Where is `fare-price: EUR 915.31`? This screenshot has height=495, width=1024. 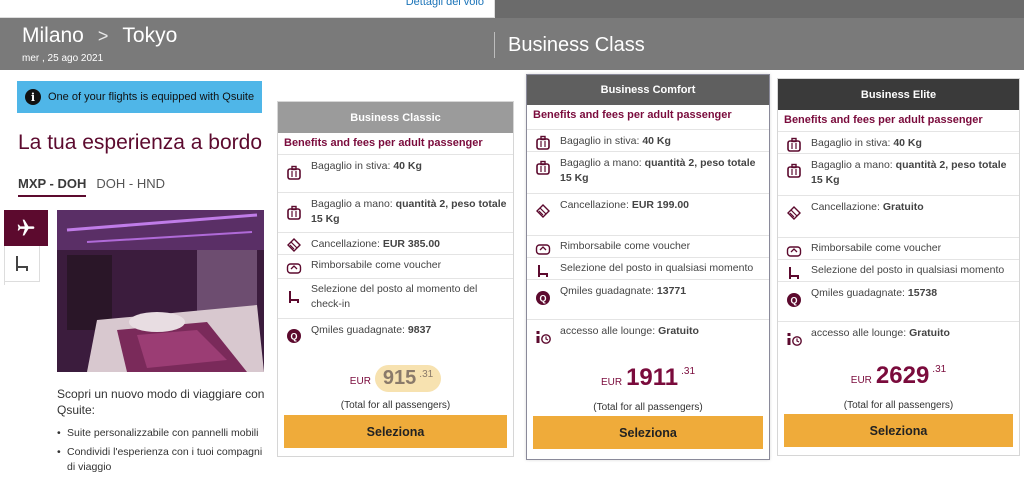 fare-price: EUR 915.31 is located at coordinates (395, 378).